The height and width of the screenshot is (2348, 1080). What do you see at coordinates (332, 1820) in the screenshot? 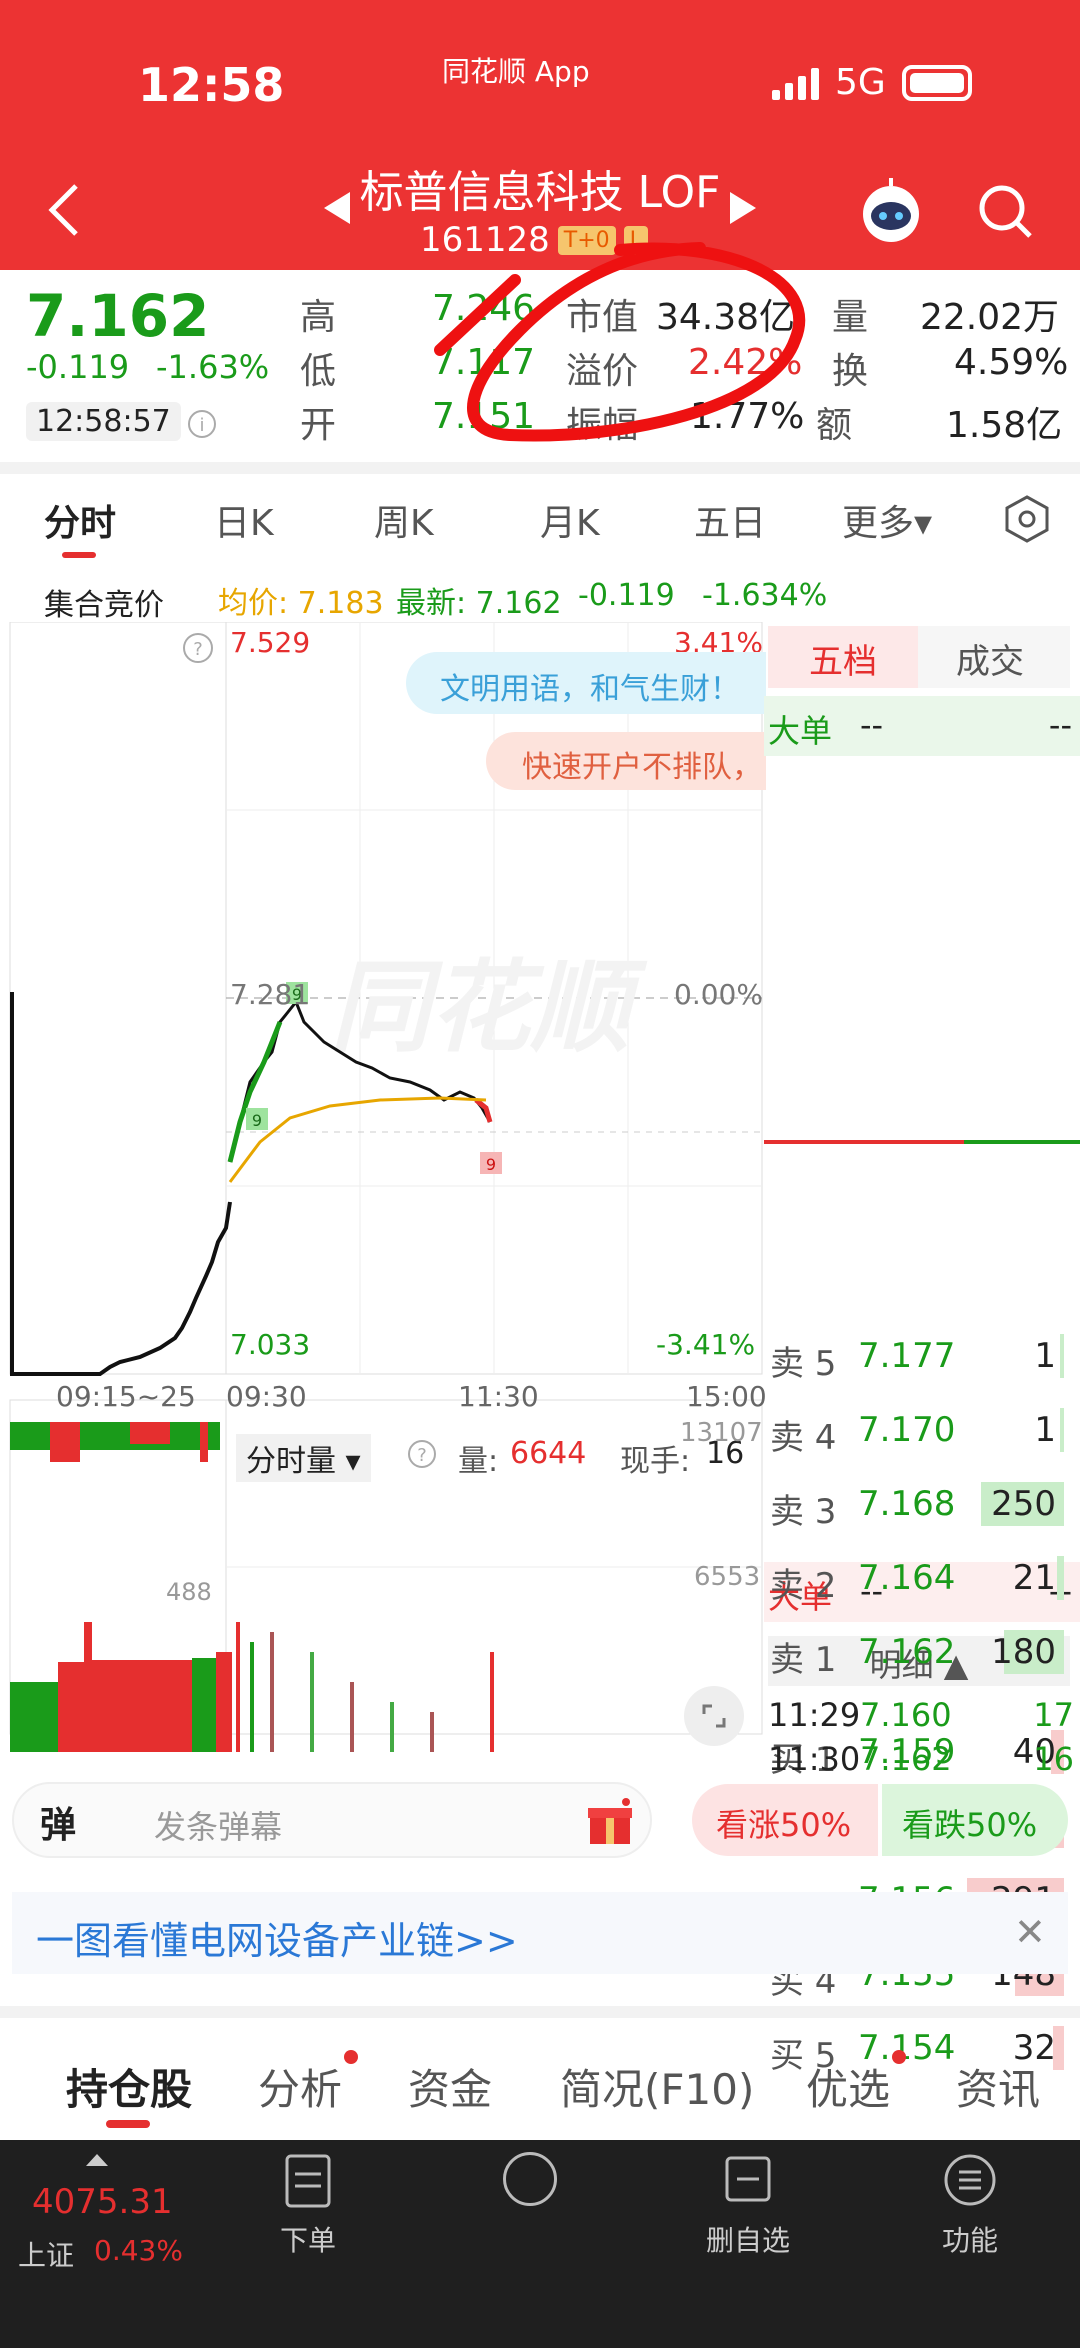
I see `danmu-input: 弹 发条弹幕` at bounding box center [332, 1820].